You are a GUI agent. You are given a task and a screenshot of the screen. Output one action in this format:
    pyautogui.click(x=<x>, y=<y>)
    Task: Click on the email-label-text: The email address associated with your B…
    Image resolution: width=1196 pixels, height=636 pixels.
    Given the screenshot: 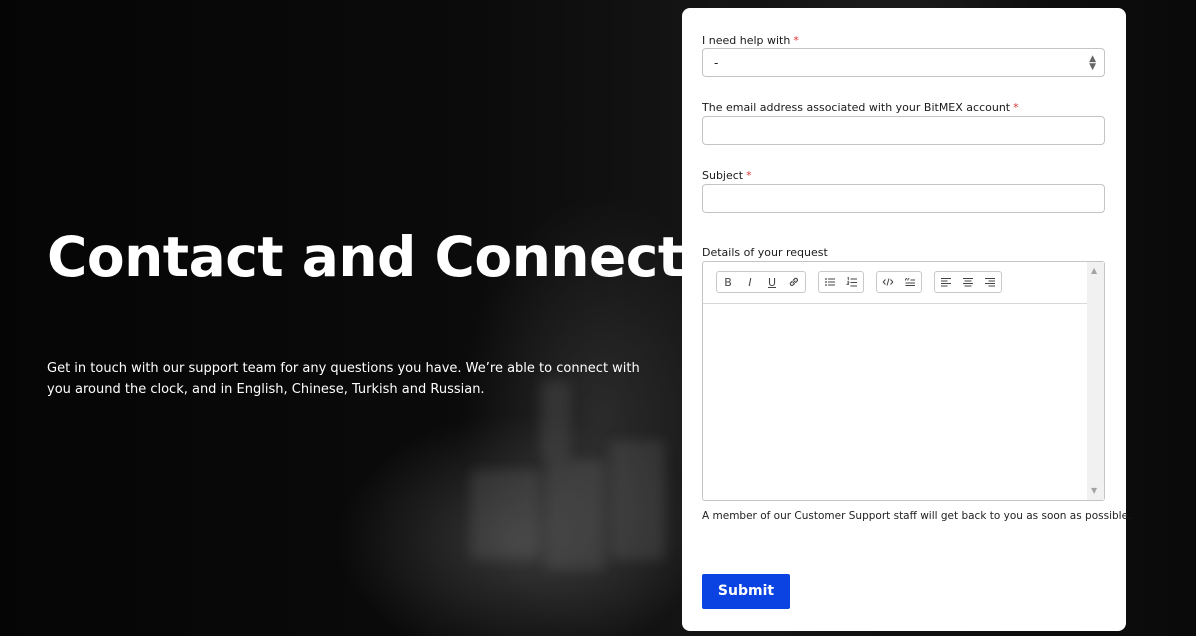 What is the action you would take?
    pyautogui.click(x=856, y=107)
    